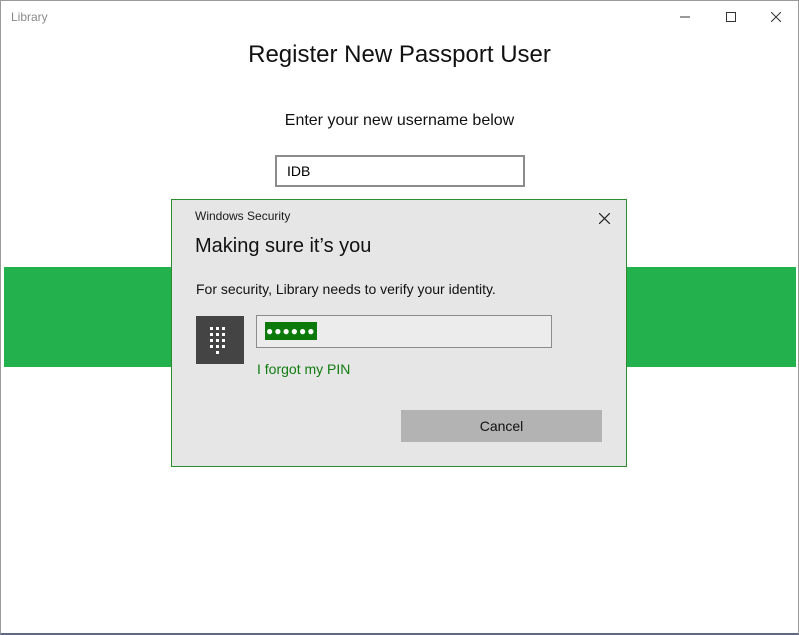 The image size is (799, 635). I want to click on pin-tile, so click(220, 340).